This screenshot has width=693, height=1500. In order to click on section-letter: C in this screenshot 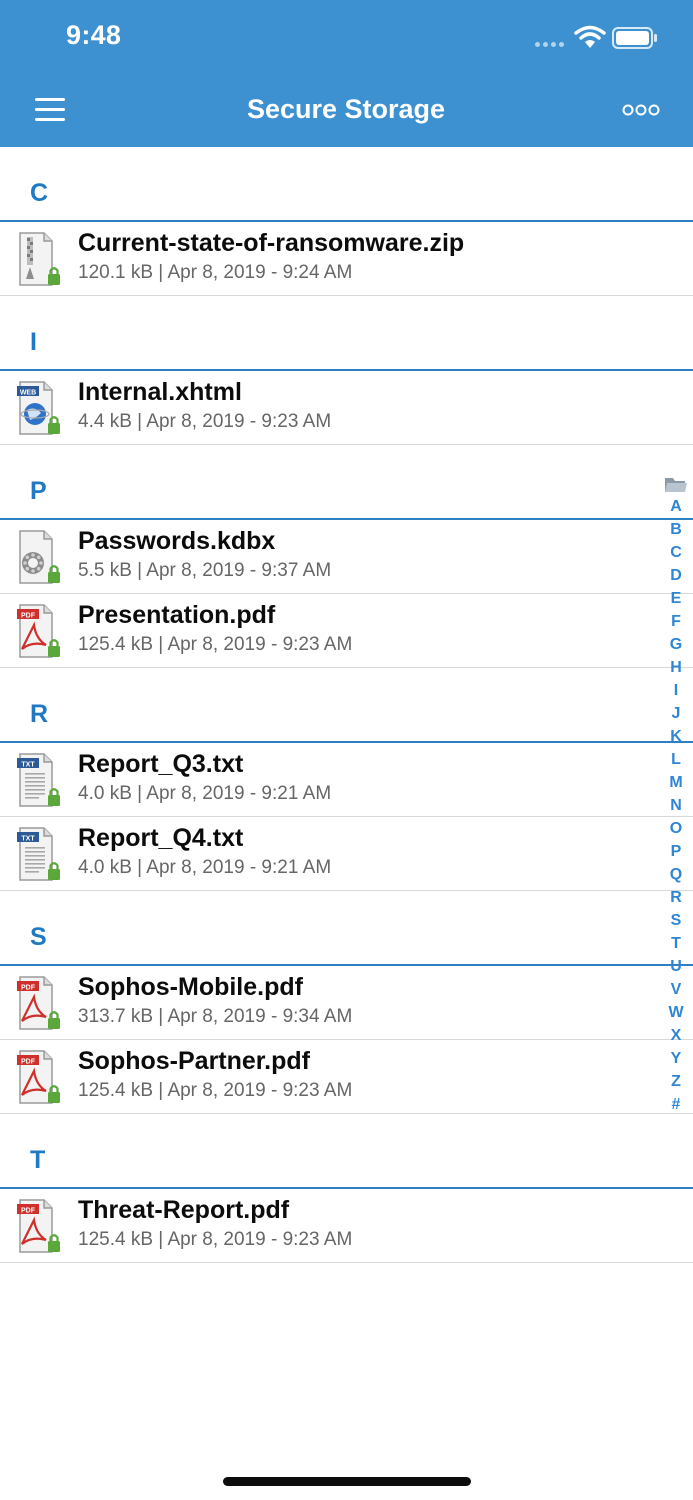, I will do `click(39, 193)`.